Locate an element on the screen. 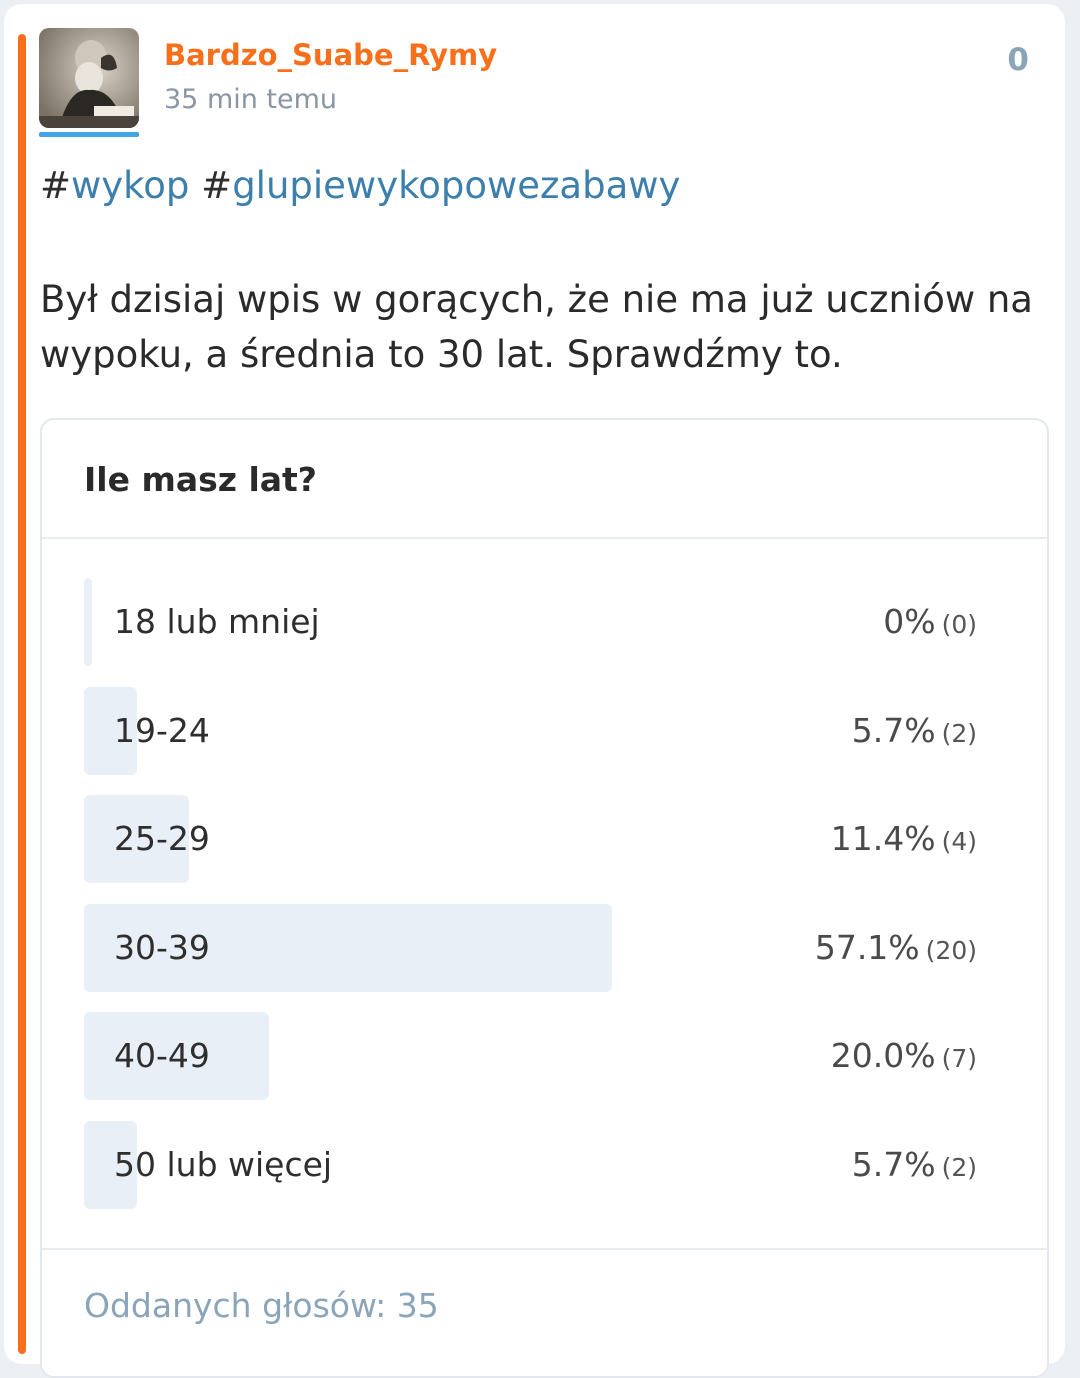 The height and width of the screenshot is (1378, 1080). poll-option-result: 11.4% (4) is located at coordinates (904, 838).